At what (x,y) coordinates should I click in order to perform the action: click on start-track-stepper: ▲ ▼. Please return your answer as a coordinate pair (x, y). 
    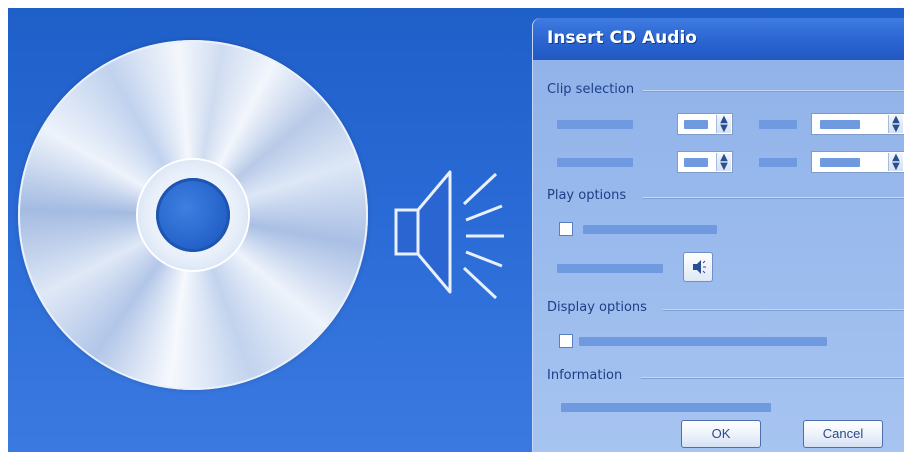
    Looking at the image, I should click on (705, 124).